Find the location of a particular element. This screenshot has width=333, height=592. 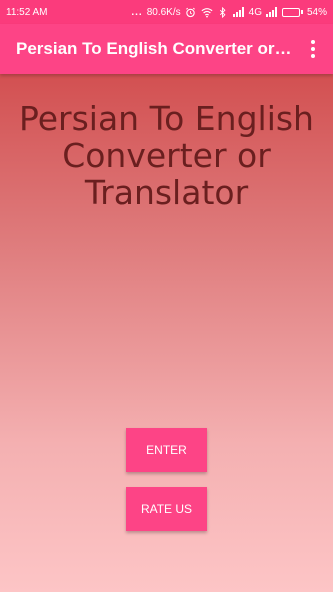

network-type: 4G is located at coordinates (255, 12).